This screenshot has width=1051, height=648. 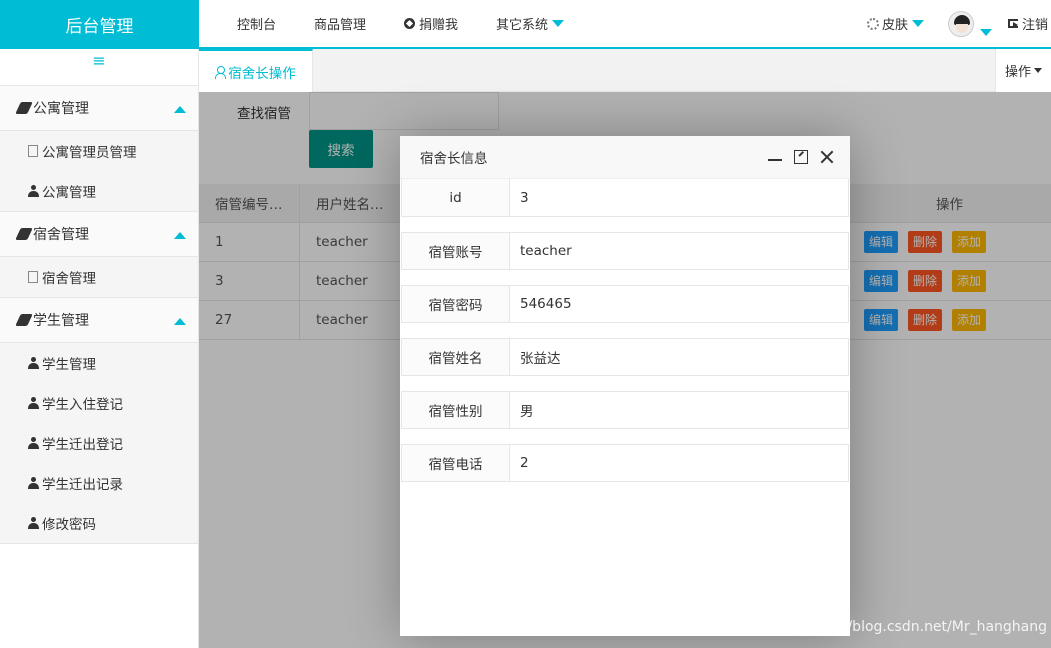 I want to click on tab-label: 宿舍长操作, so click(x=262, y=73).